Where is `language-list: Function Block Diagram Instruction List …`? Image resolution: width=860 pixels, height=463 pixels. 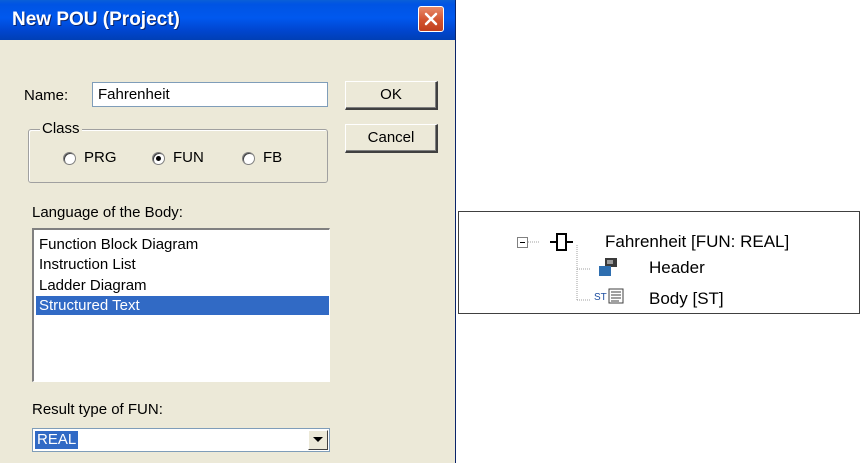
language-list: Function Block Diagram Instruction List … is located at coordinates (181, 305).